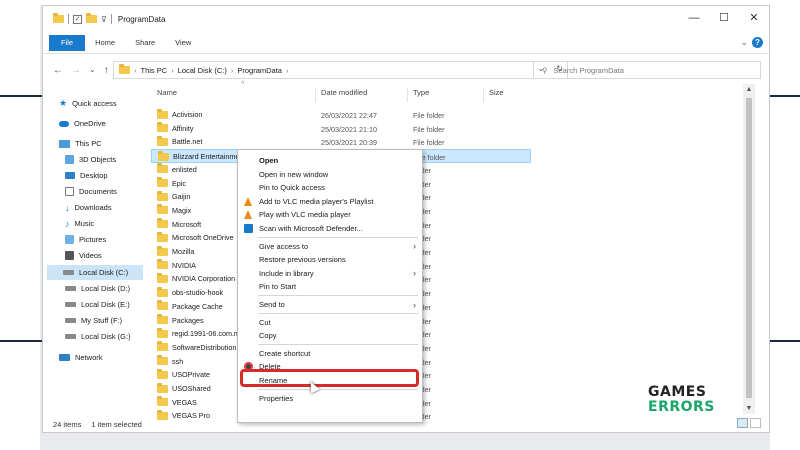 Image resolution: width=800 pixels, height=450 pixels. Describe the element at coordinates (344, 95) in the screenshot. I see `column-header-date: Date modified` at that location.